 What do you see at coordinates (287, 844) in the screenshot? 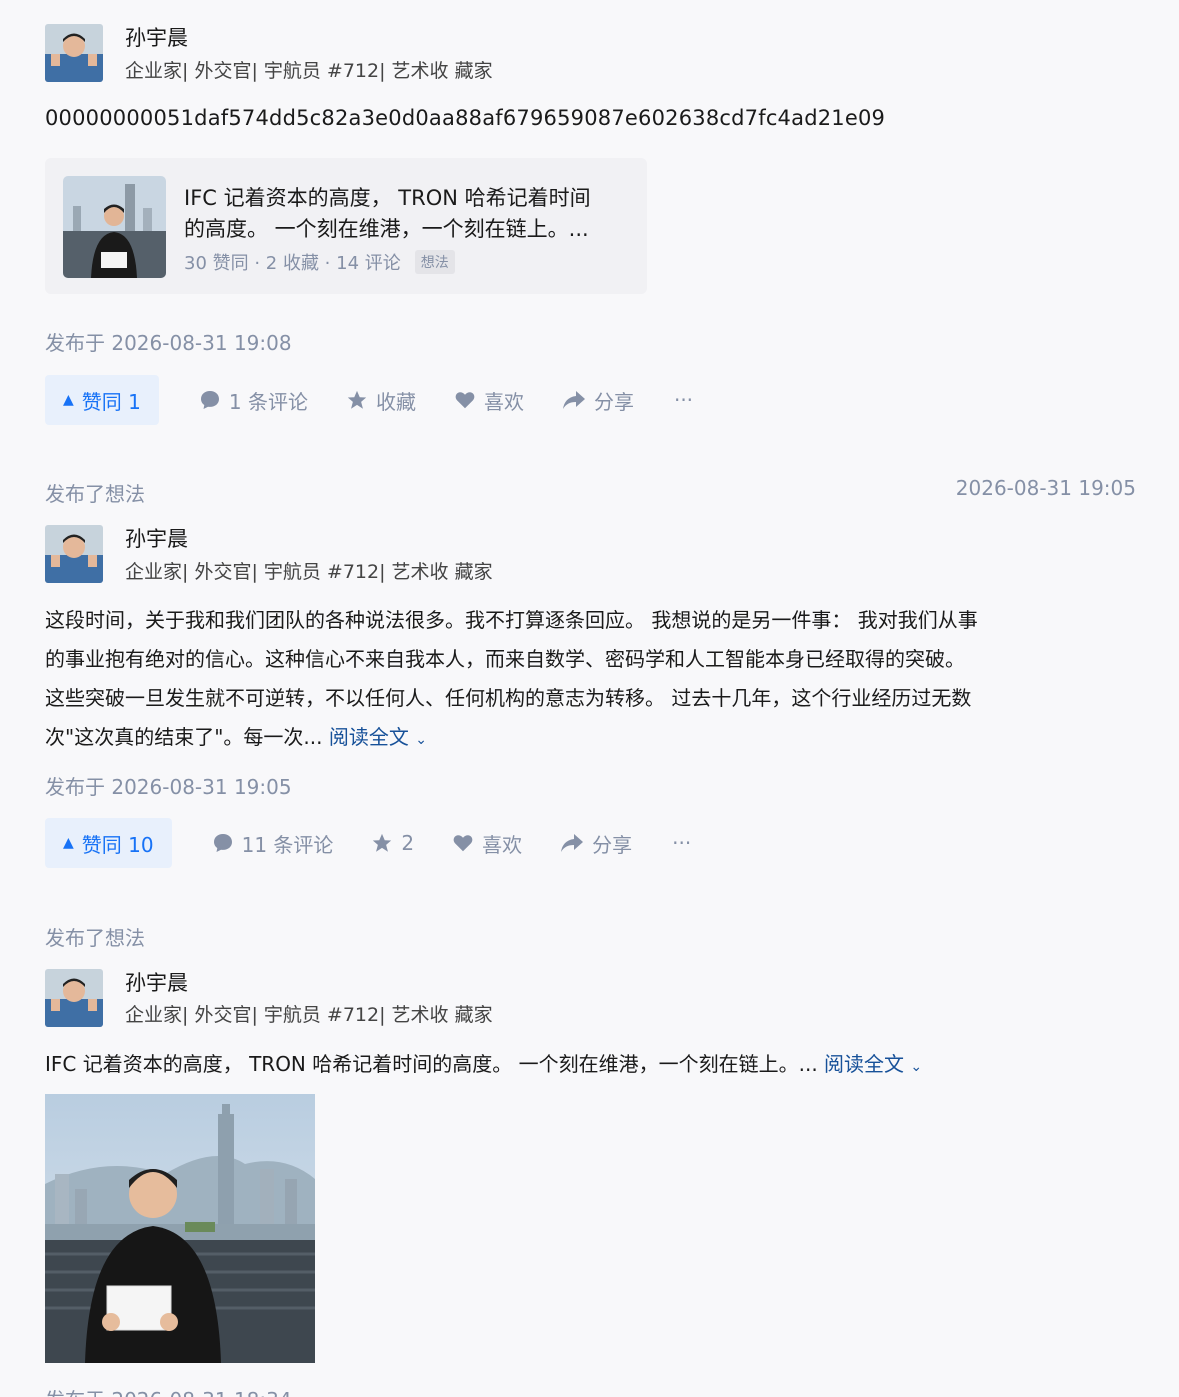
I see `comment-label: 11 条评论` at bounding box center [287, 844].